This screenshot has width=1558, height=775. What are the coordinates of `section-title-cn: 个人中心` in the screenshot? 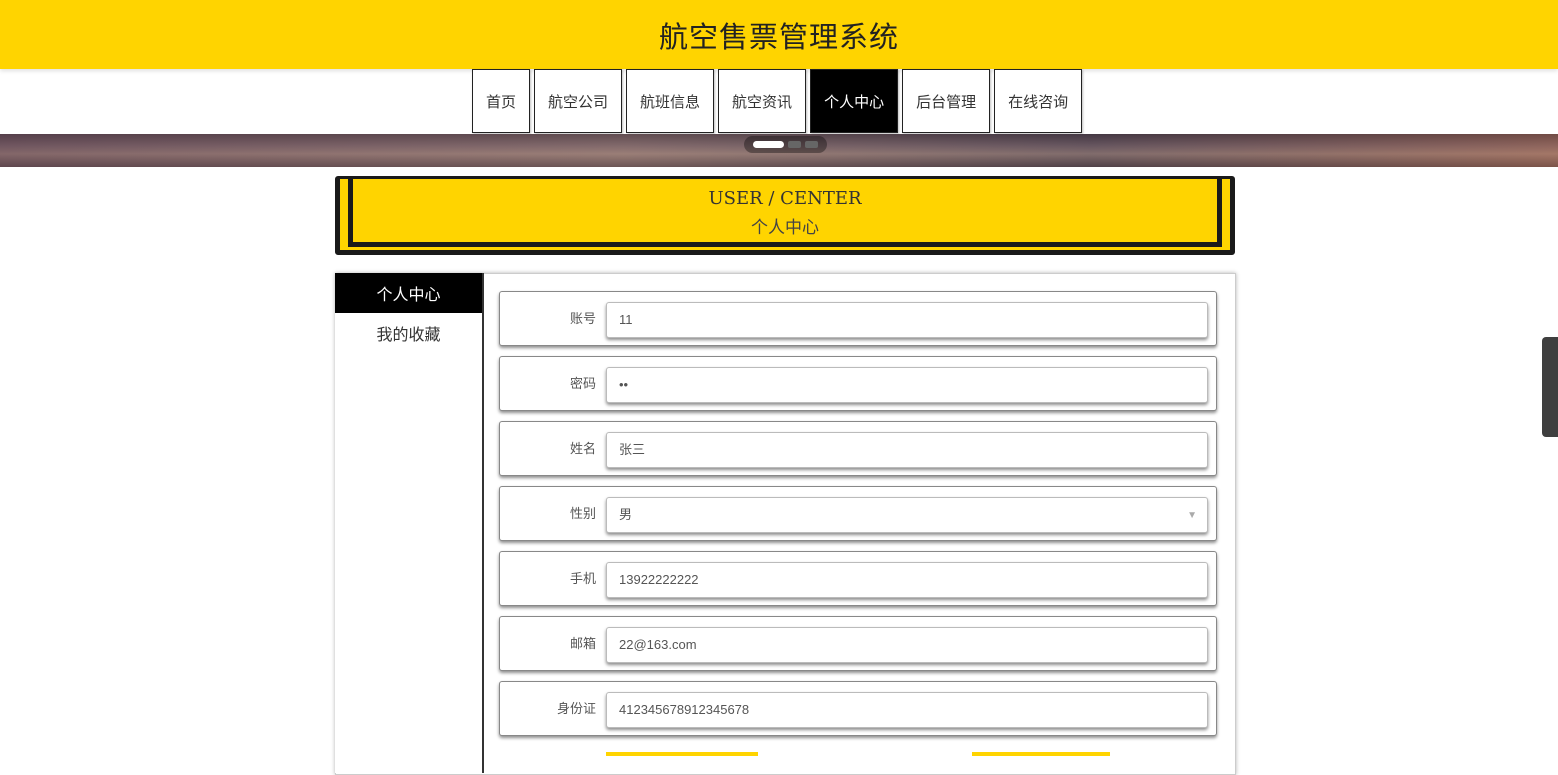 It's located at (785, 228).